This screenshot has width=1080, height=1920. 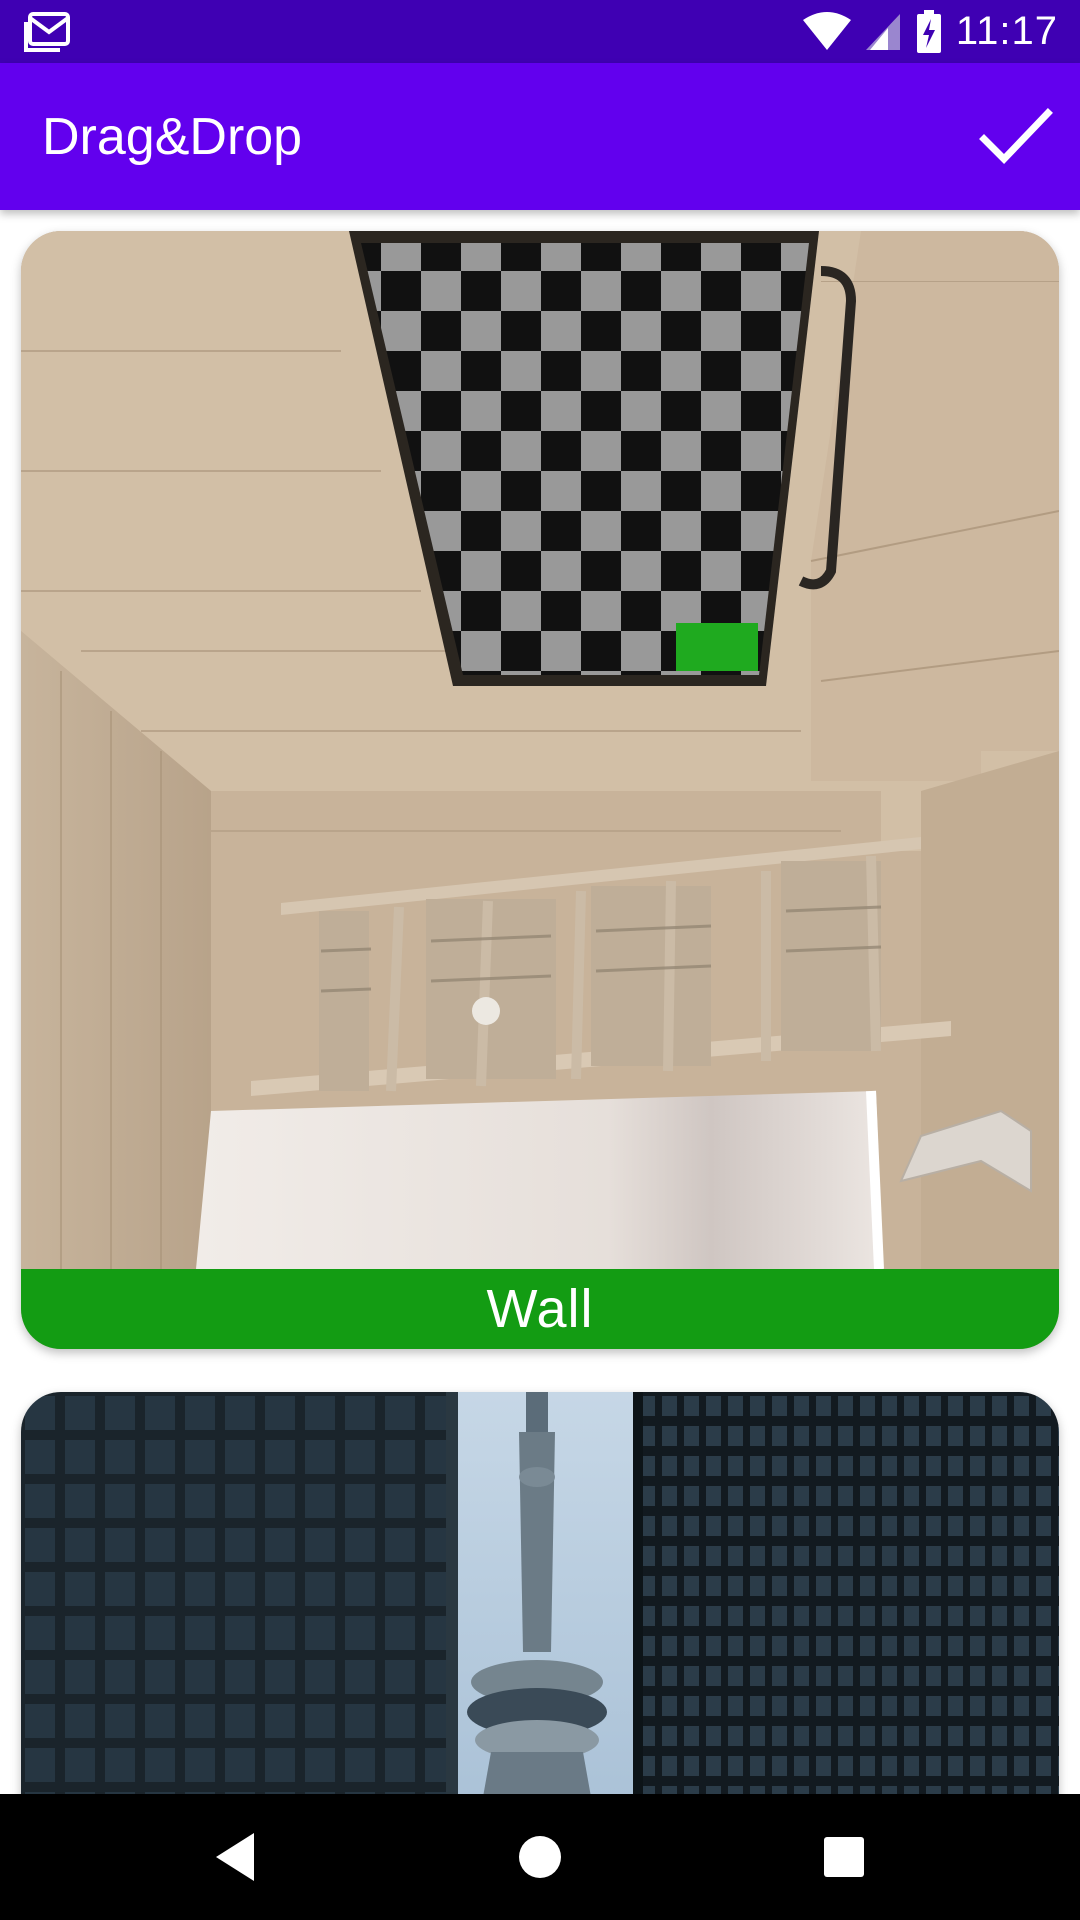 What do you see at coordinates (844, 1857) in the screenshot?
I see `recents-icon` at bounding box center [844, 1857].